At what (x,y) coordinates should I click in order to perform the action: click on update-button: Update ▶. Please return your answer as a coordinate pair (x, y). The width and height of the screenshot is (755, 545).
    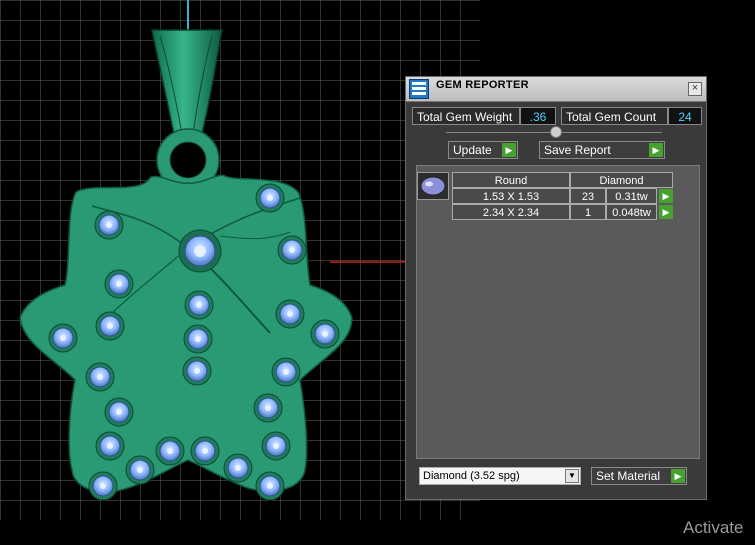
    Looking at the image, I should click on (483, 150).